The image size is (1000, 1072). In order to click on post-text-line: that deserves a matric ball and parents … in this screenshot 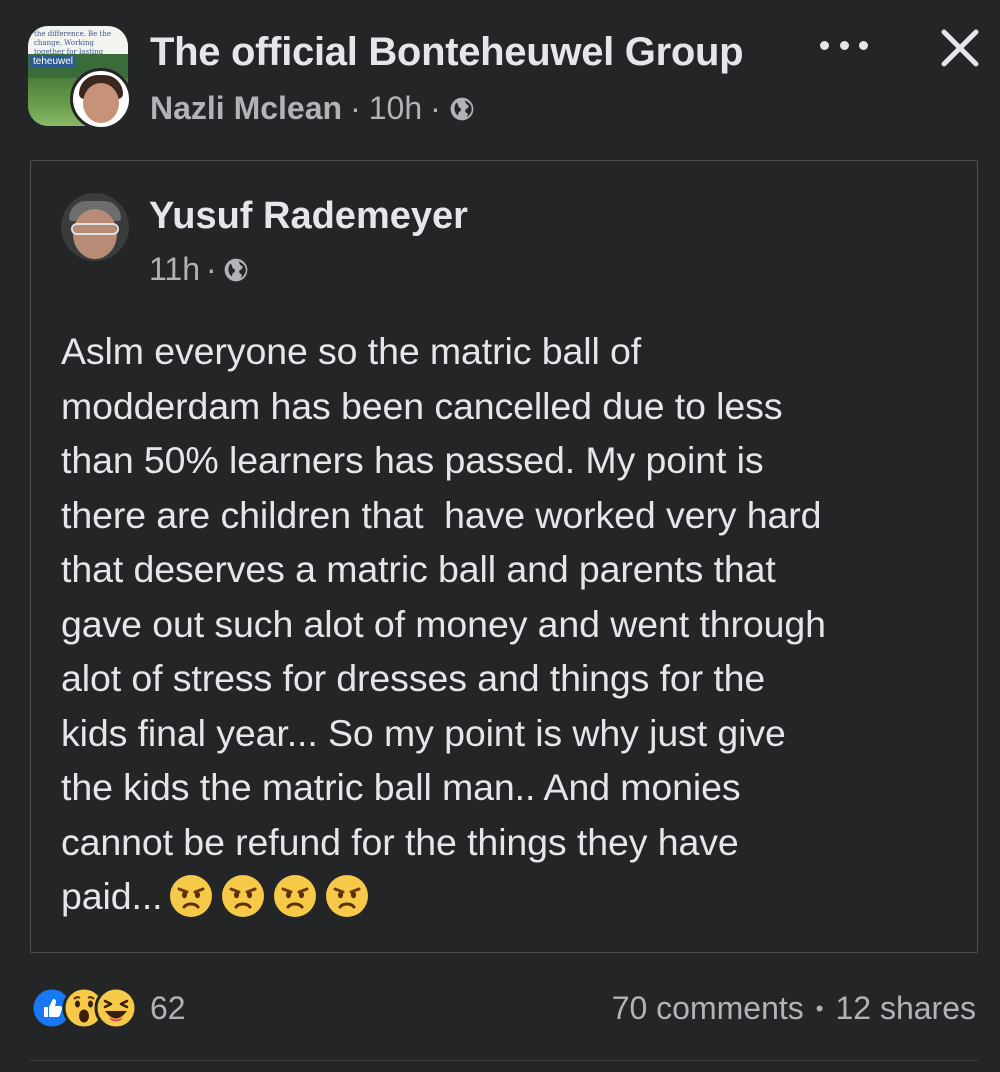, I will do `click(418, 569)`.